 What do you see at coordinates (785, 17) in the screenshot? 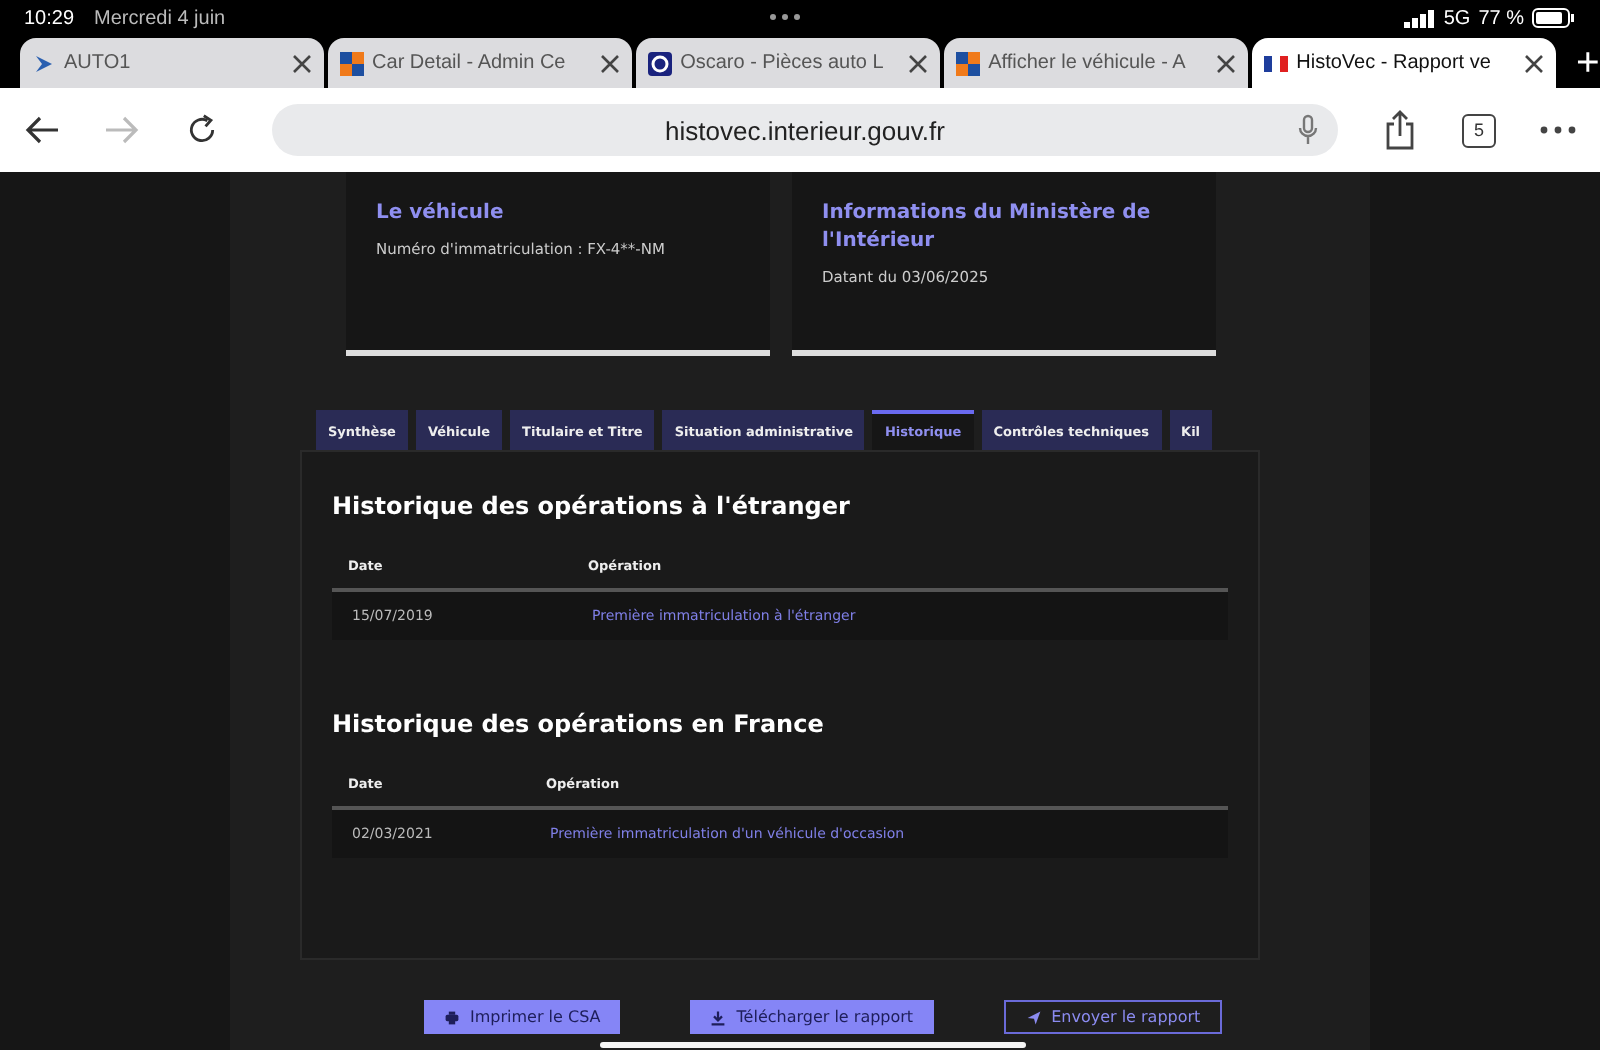
I see `multitasking-icon` at bounding box center [785, 17].